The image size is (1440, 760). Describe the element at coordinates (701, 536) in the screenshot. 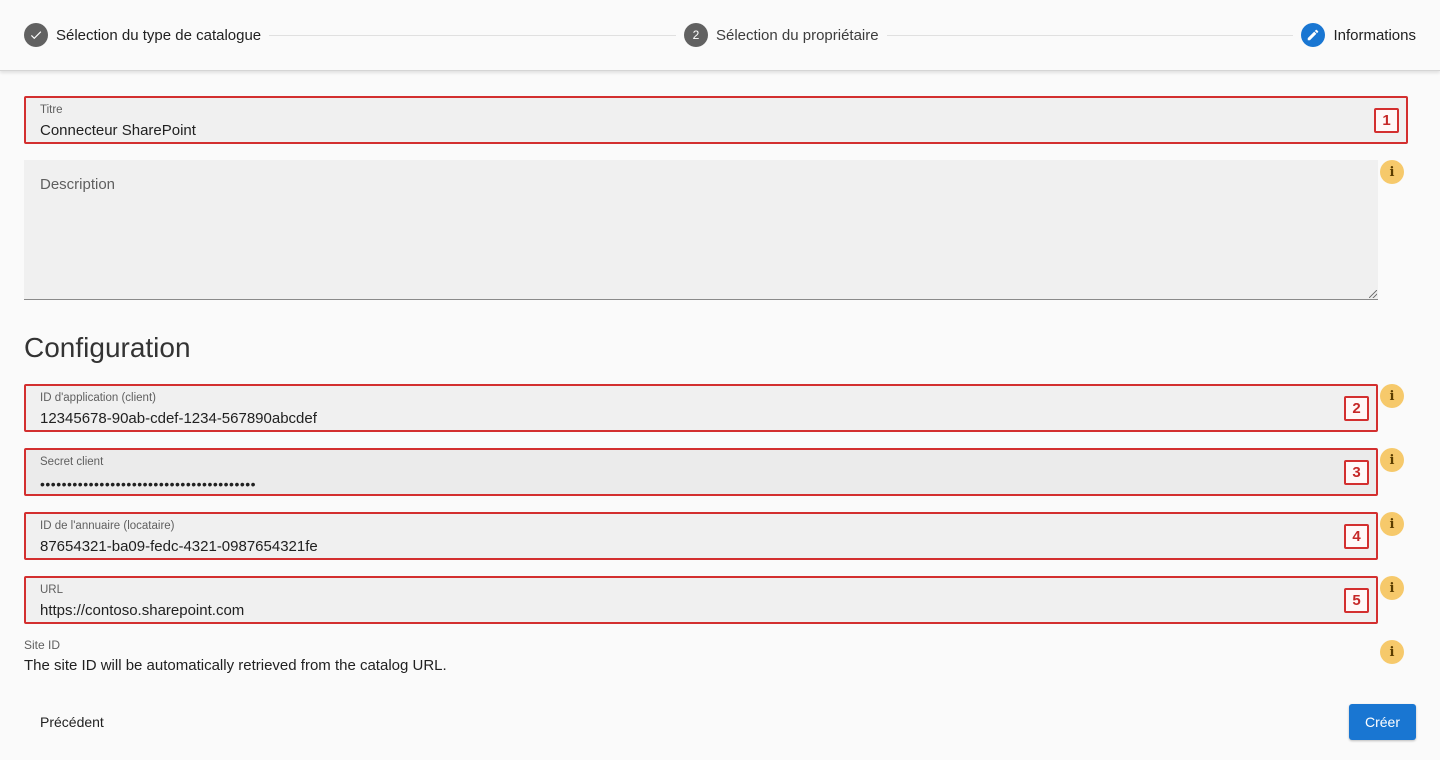

I see `tenant-id-field: ID de l'annuaire (locataire) 4` at that location.